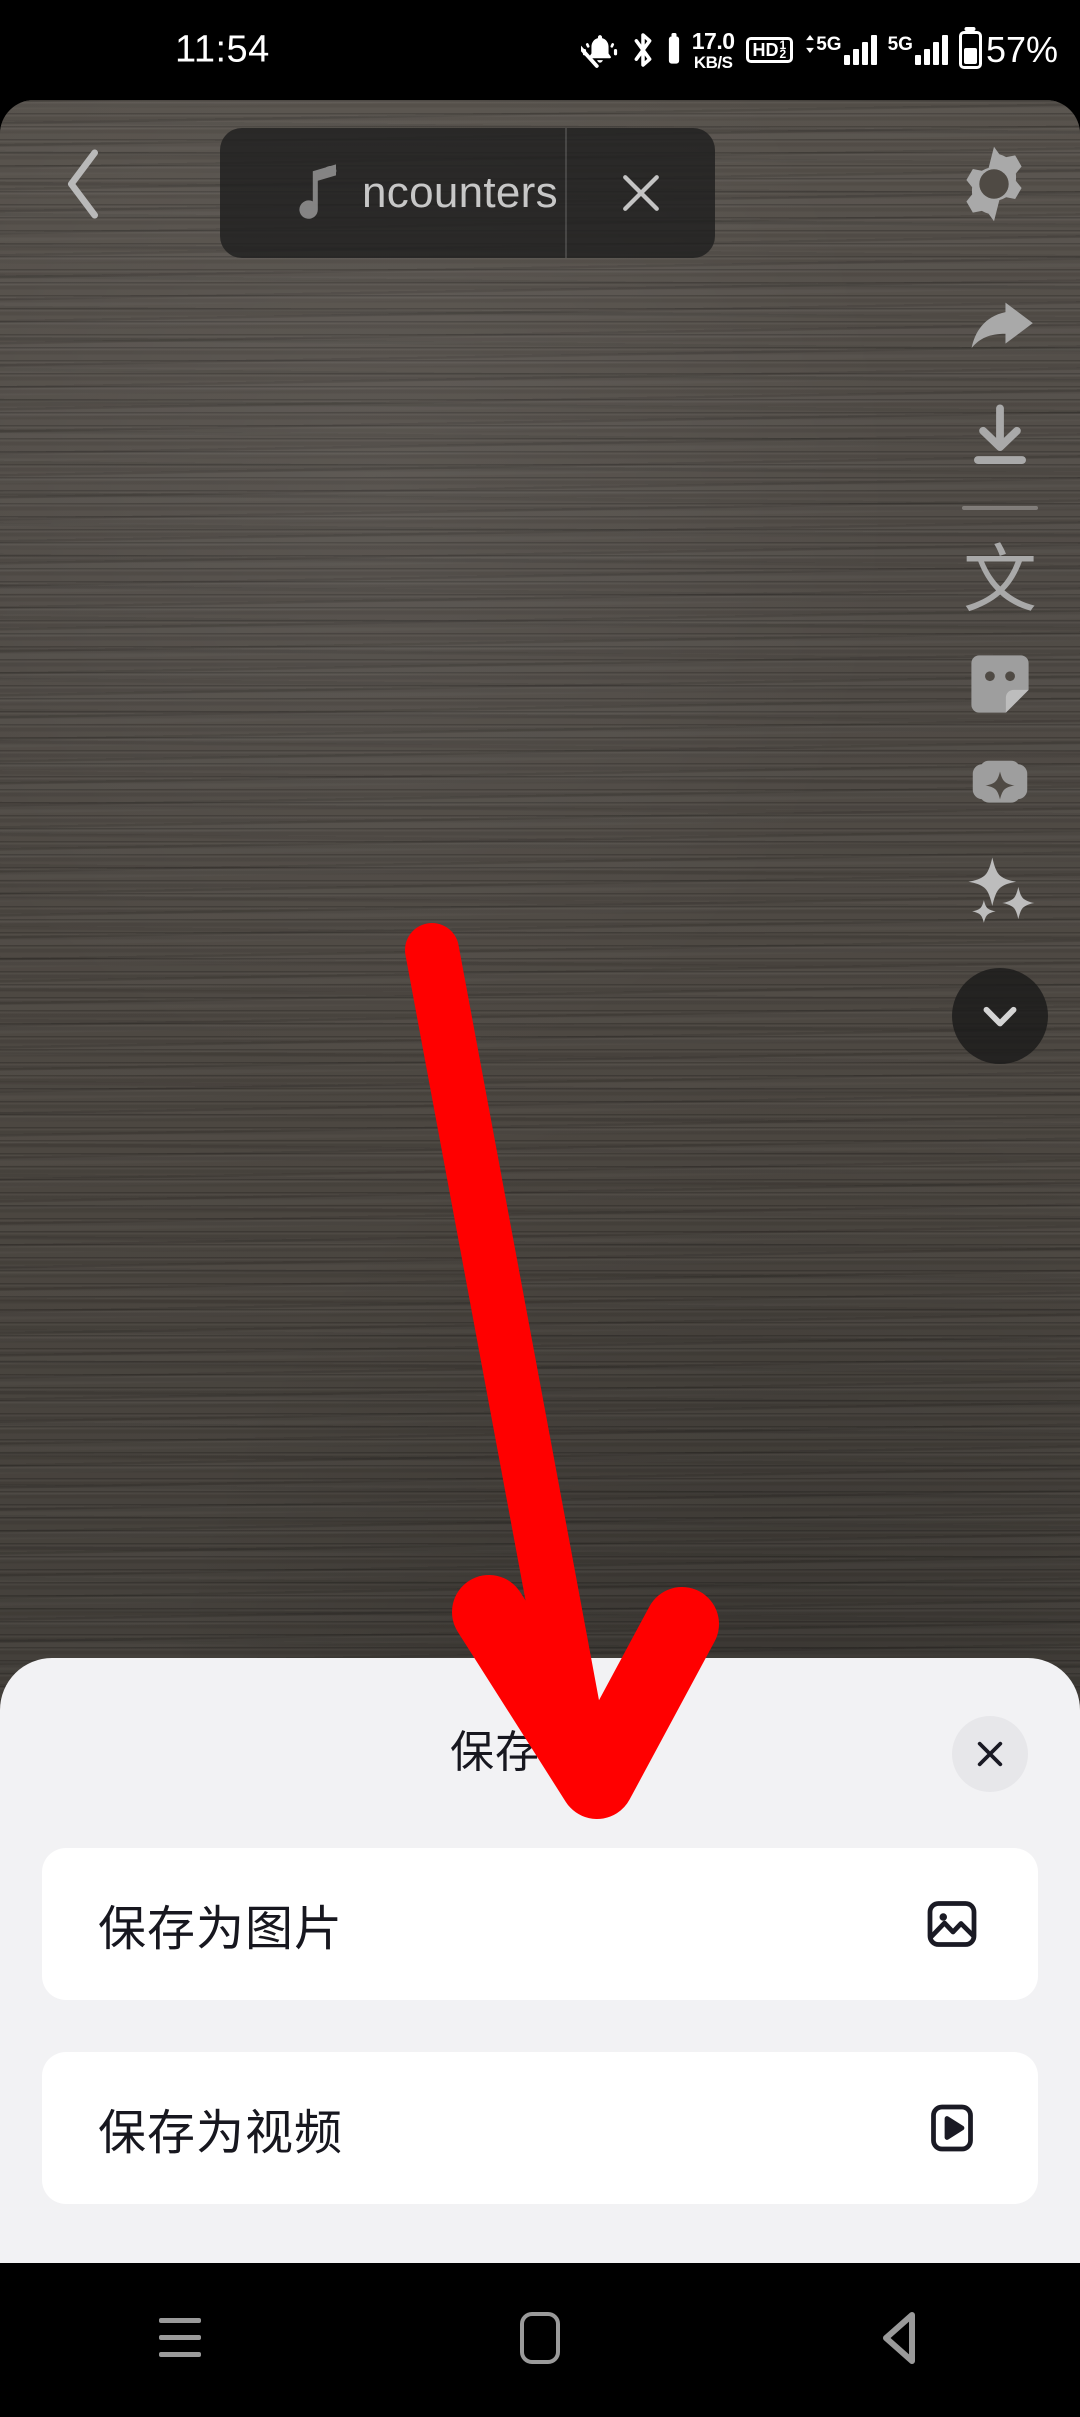  I want to click on sparkle-ai-button, so click(1000, 892).